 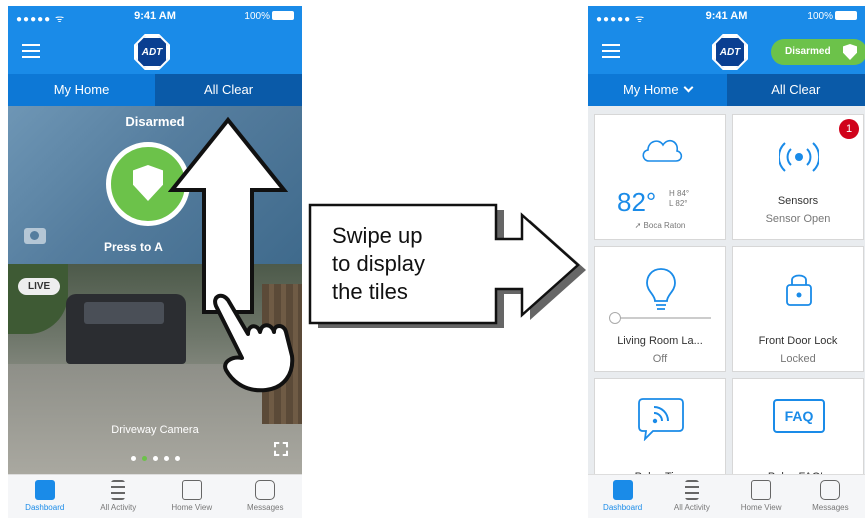 I want to click on faq-icon: FAQ, so click(x=799, y=416).